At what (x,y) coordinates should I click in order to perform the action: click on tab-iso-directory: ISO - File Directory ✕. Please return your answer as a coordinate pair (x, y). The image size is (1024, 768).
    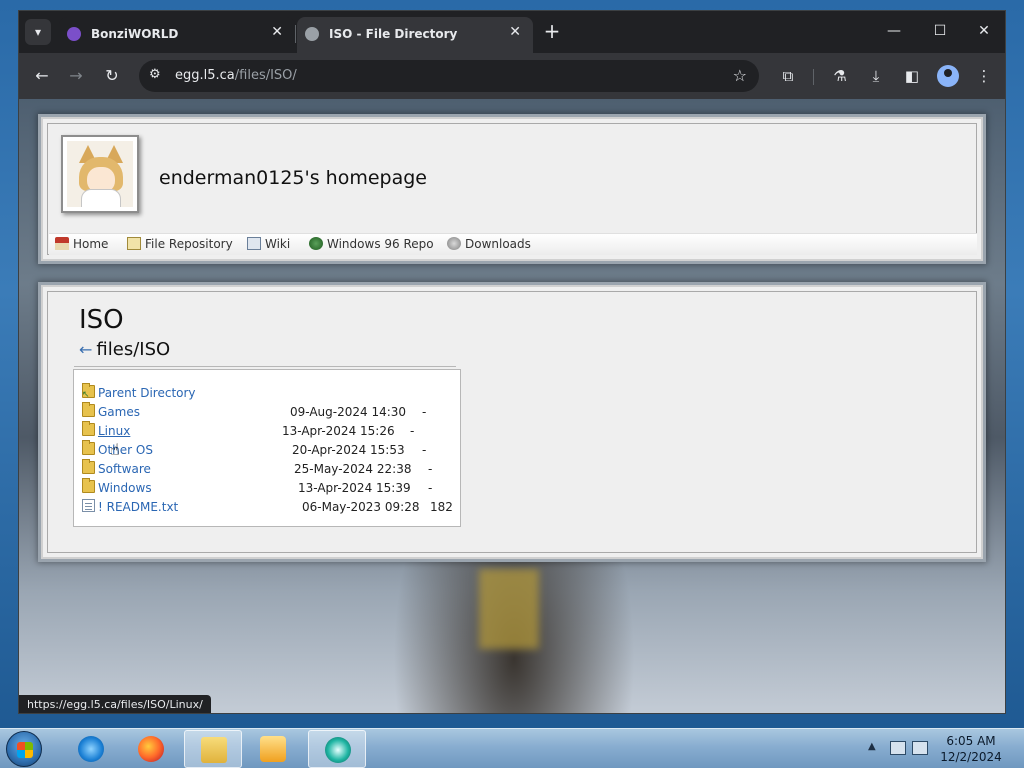
    Looking at the image, I should click on (415, 35).